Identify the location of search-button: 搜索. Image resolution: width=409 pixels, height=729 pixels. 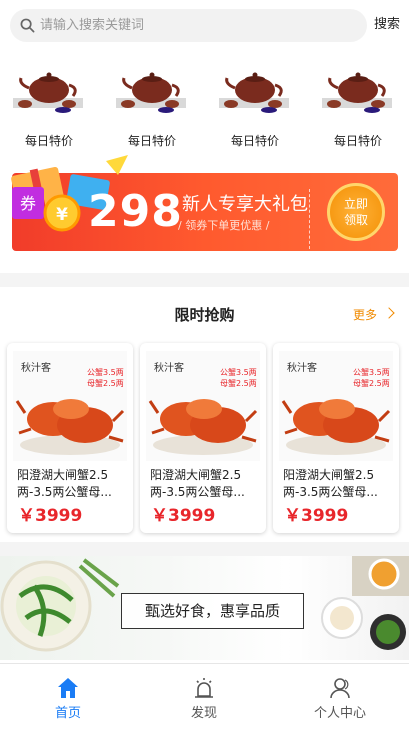
(387, 25).